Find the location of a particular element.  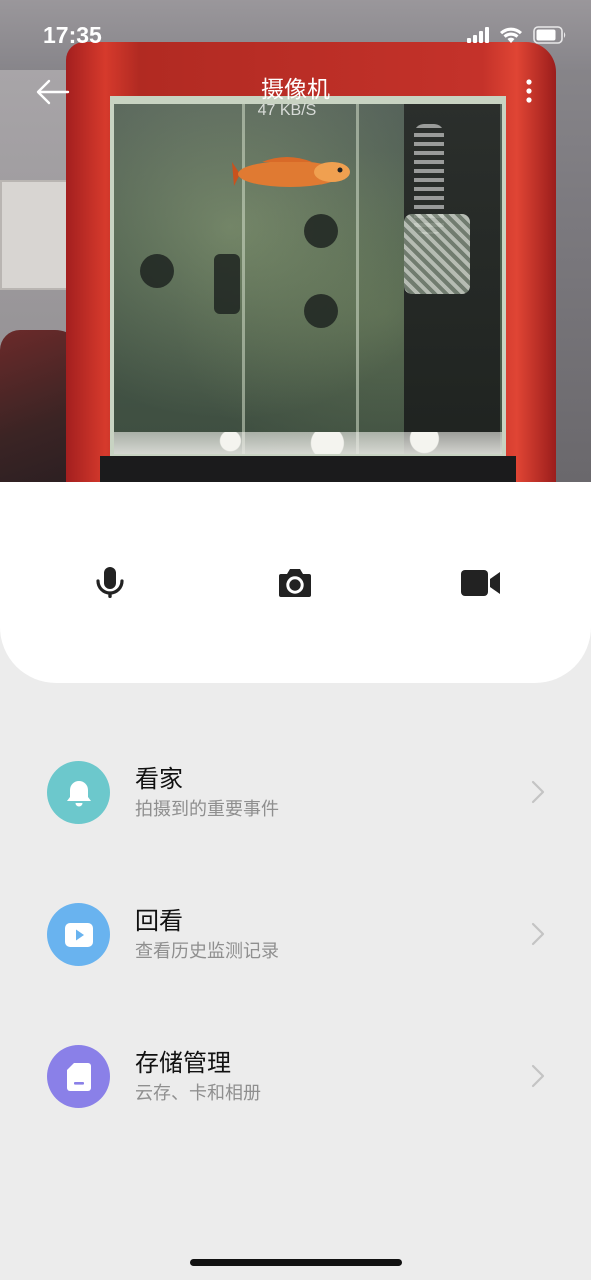

feed-gravel is located at coordinates (308, 443).